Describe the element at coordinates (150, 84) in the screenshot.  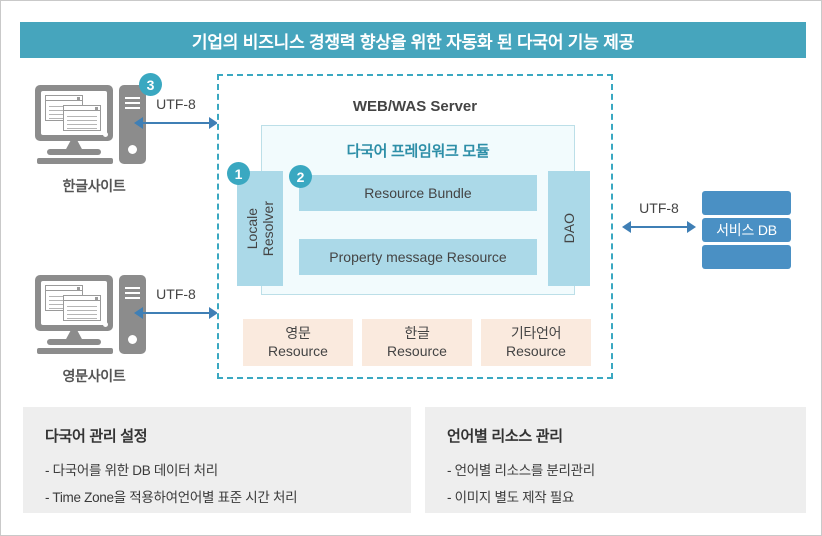
I see `step-badge-3: 3` at that location.